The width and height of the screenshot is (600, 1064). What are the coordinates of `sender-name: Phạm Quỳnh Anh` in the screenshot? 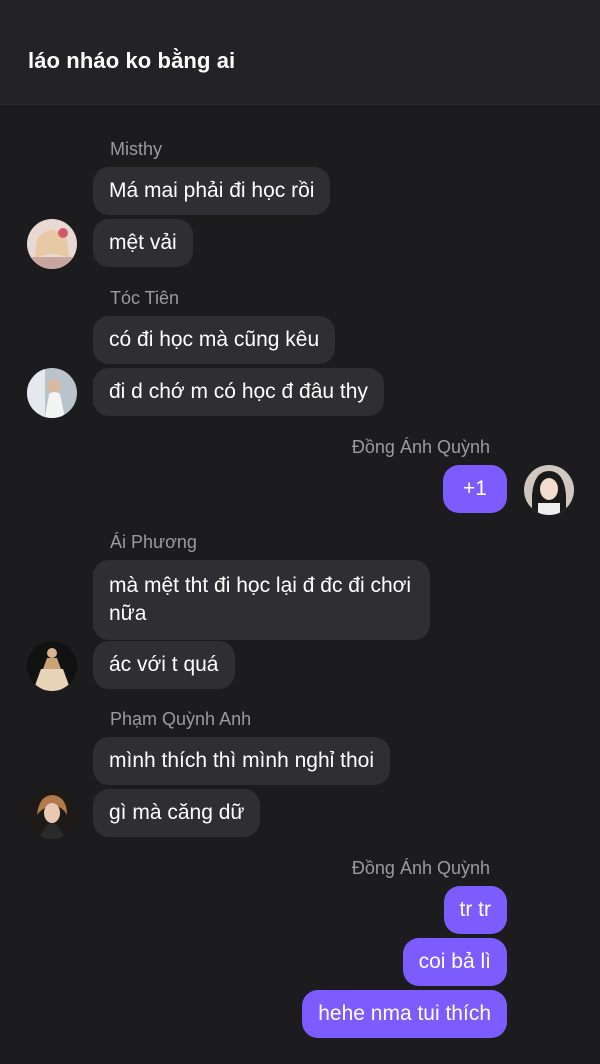 It's located at (181, 719).